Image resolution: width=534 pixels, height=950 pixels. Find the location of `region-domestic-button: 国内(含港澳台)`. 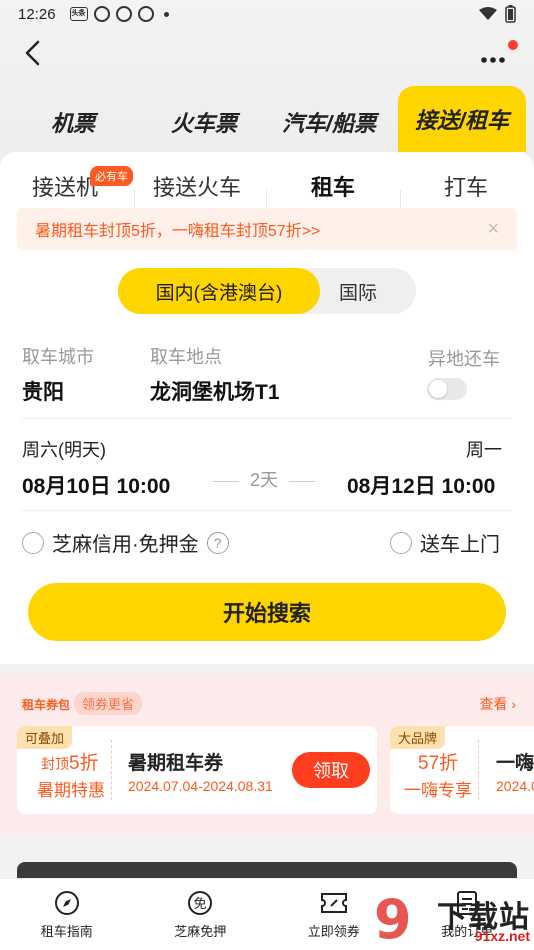

region-domestic-button: 国内(含港澳台) is located at coordinates (219, 291).